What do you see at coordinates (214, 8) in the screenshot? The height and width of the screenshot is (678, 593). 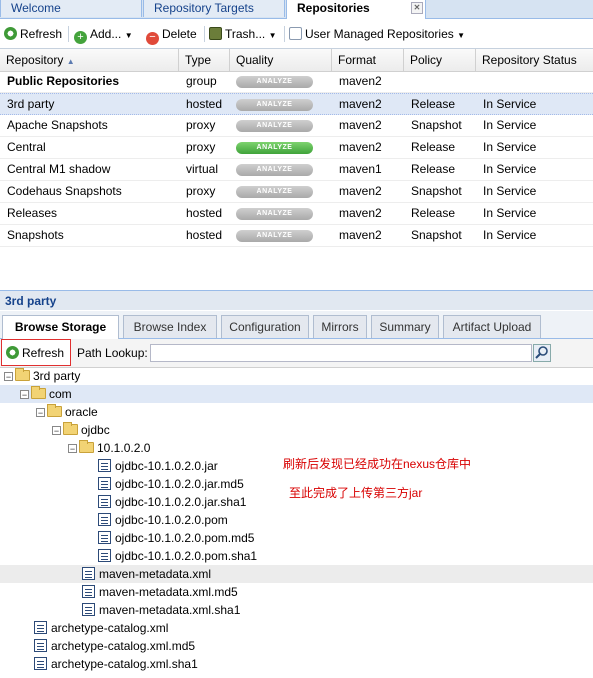 I see `tab-repository-targets: Repository Targets` at bounding box center [214, 8].